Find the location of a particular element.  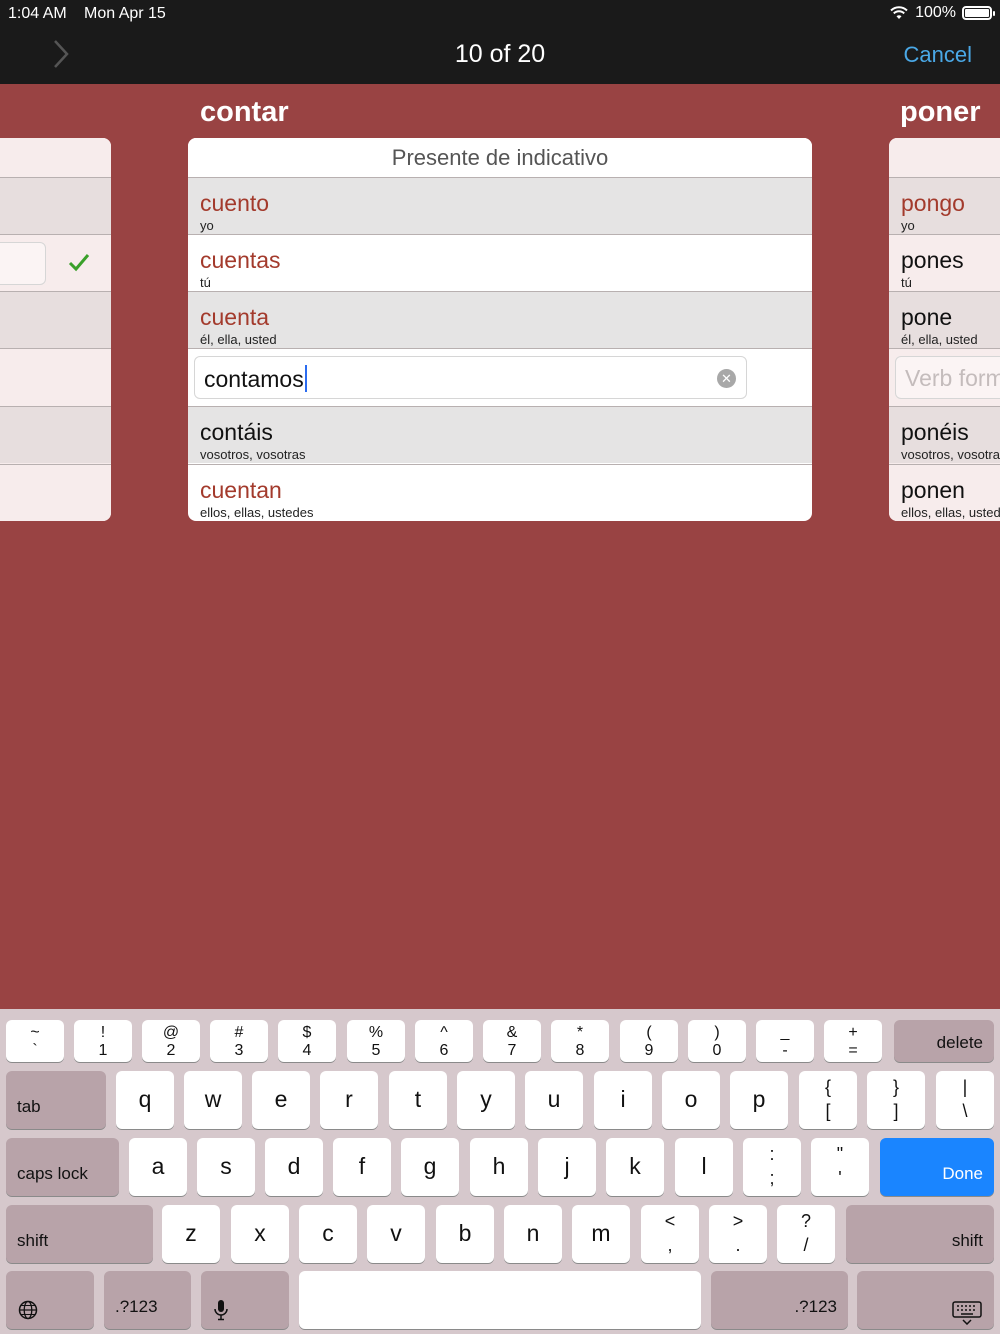

key-5: % 5 is located at coordinates (376, 1041).